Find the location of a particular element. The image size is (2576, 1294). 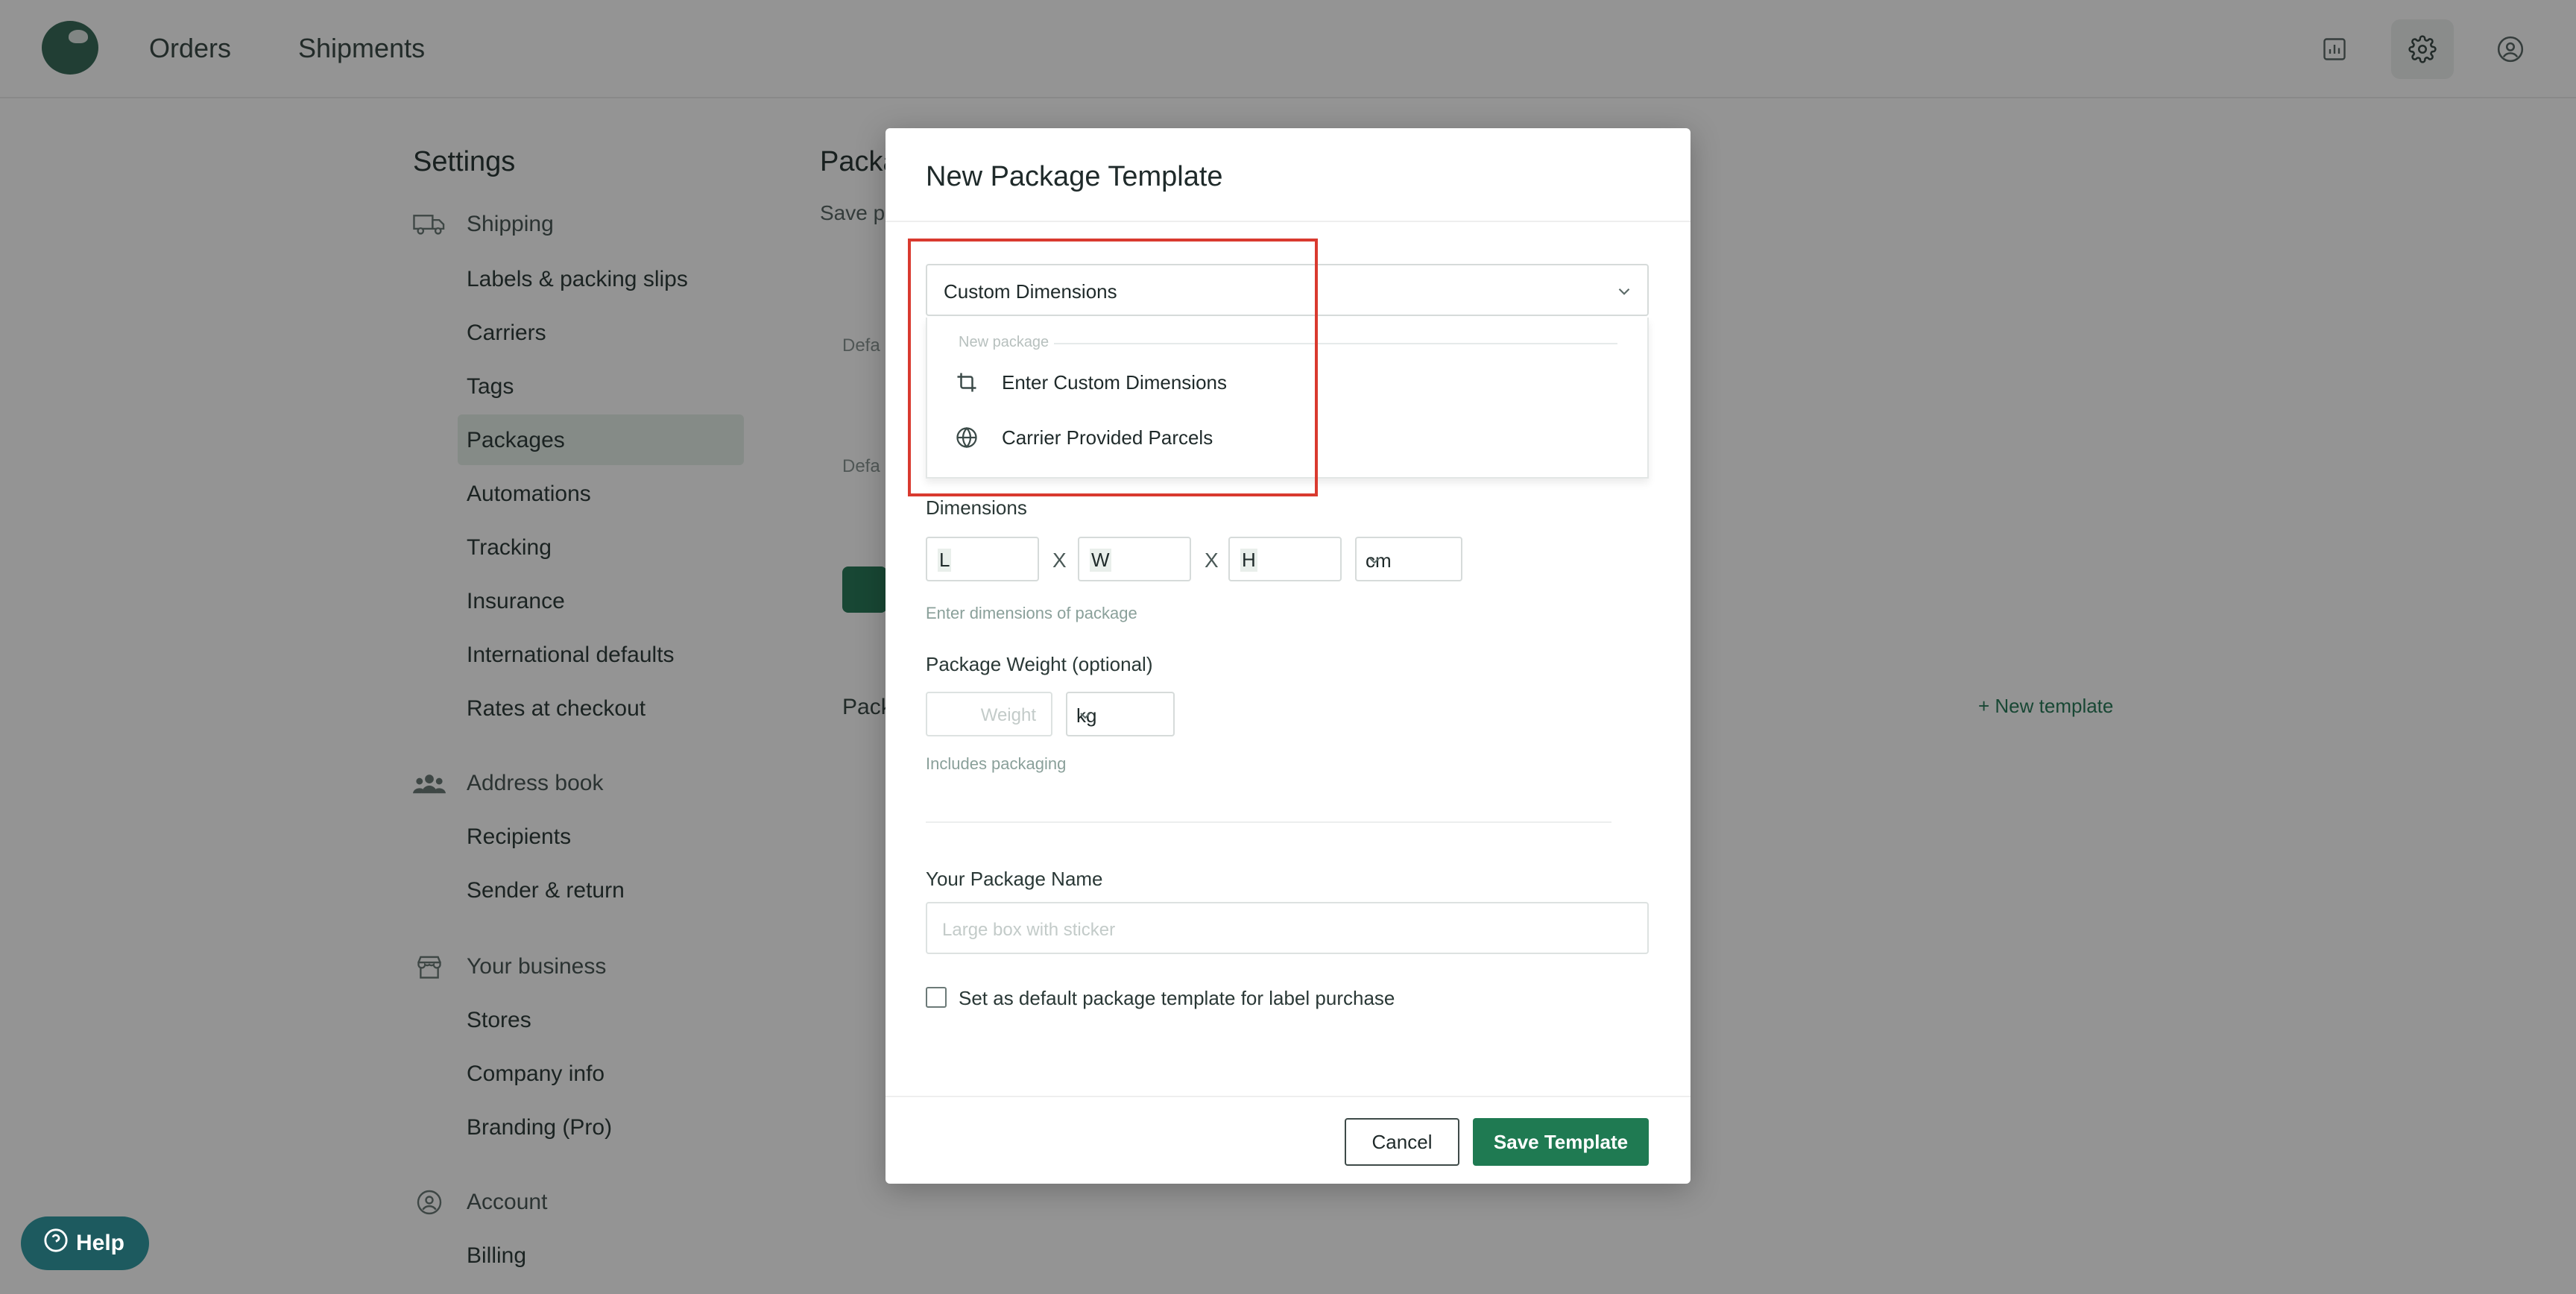

length-input: L is located at coordinates (982, 559).